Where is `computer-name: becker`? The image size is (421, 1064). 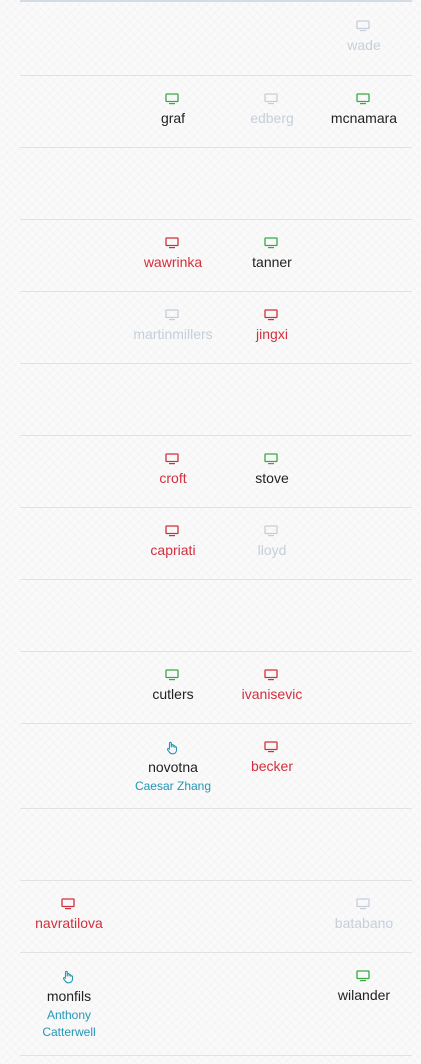 computer-name: becker is located at coordinates (272, 766).